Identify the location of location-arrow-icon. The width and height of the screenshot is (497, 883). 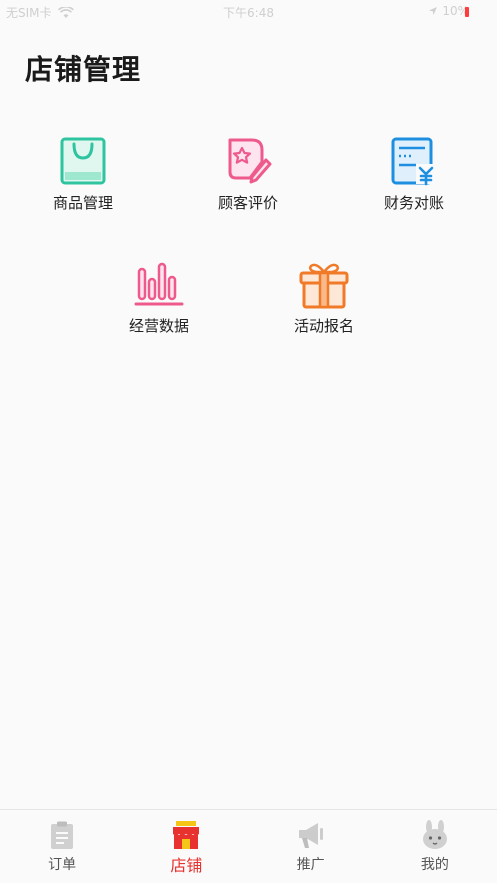
(433, 11).